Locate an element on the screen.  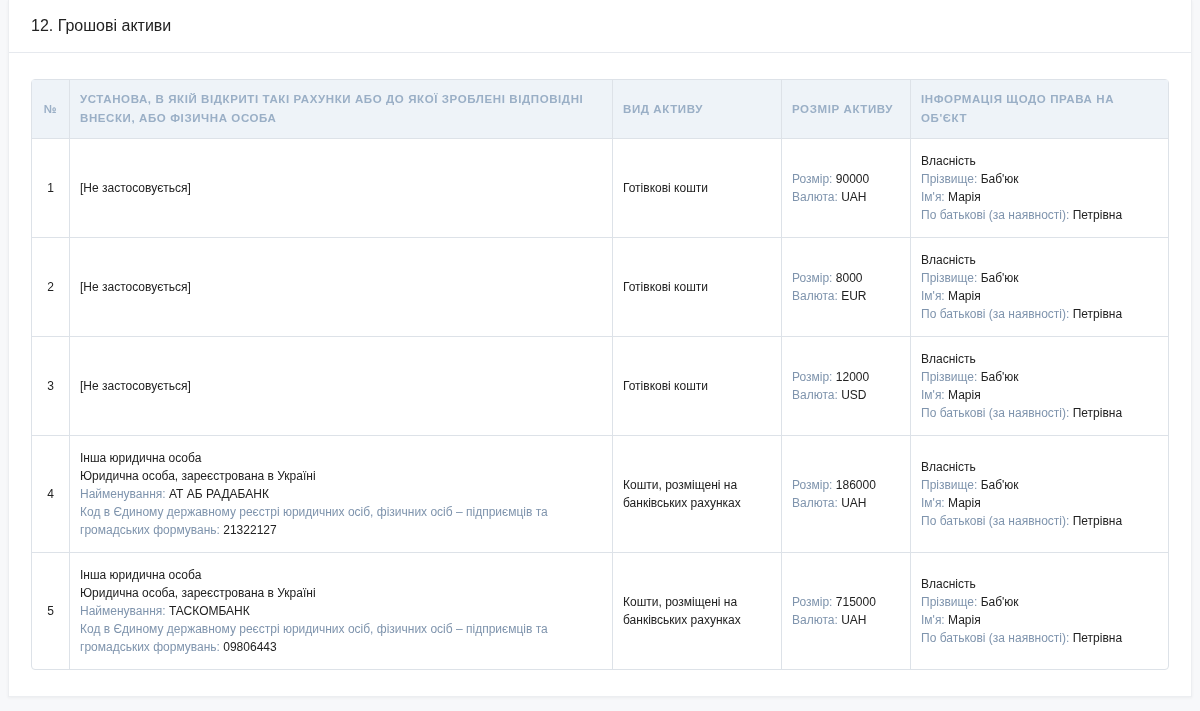
column-header: ІНФОРМАЦІЯ ЩОДО ПРАВА НА ОБ'ЄКТ is located at coordinates (1039, 109).